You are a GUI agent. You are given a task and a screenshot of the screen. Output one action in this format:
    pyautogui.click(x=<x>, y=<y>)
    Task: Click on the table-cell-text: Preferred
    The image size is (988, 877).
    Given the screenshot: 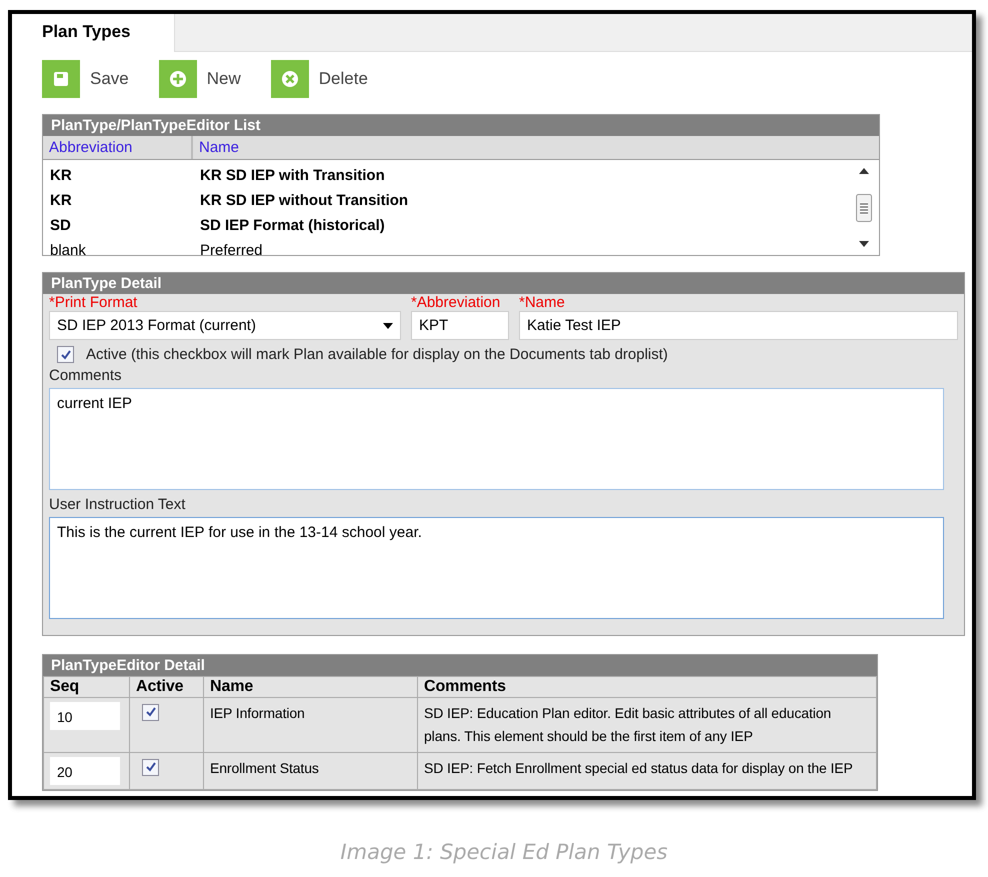 What is the action you would take?
    pyautogui.click(x=231, y=248)
    